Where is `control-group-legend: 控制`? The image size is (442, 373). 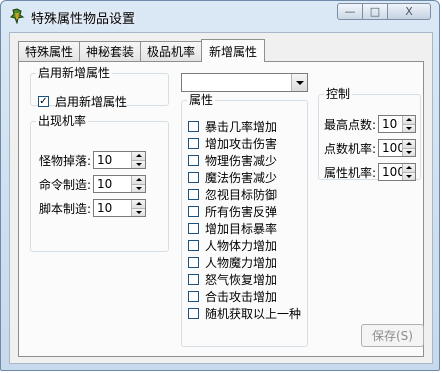
control-group-legend: 控制 is located at coordinates (338, 94).